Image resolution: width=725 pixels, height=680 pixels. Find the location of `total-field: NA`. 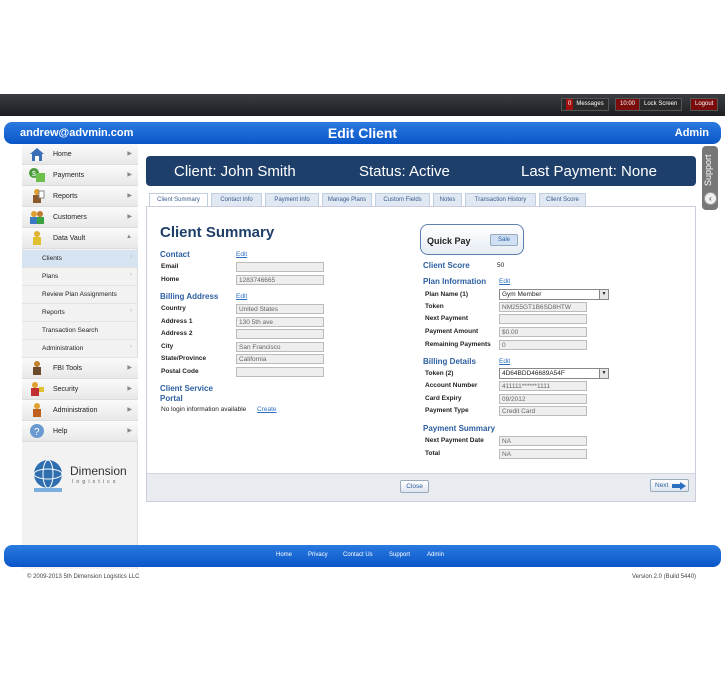

total-field: NA is located at coordinates (543, 454).